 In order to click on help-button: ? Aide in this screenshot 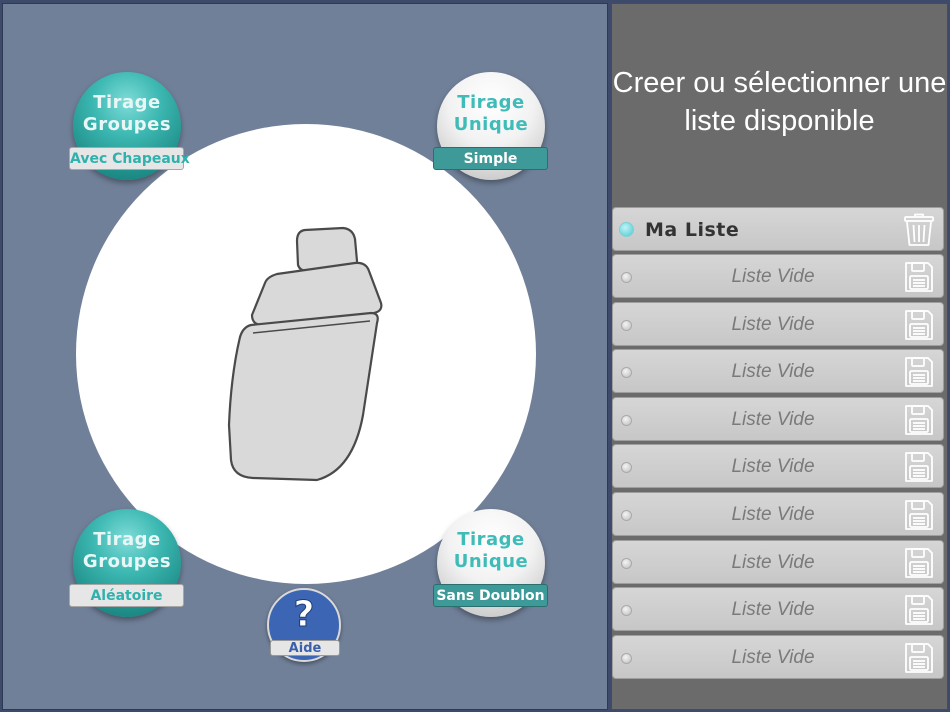, I will do `click(305, 625)`.